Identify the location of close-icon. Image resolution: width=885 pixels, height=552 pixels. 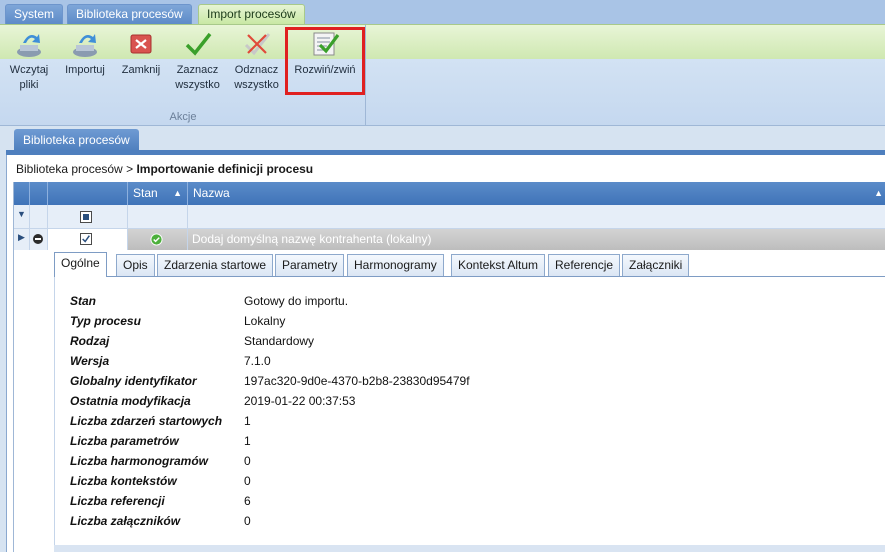
(141, 44).